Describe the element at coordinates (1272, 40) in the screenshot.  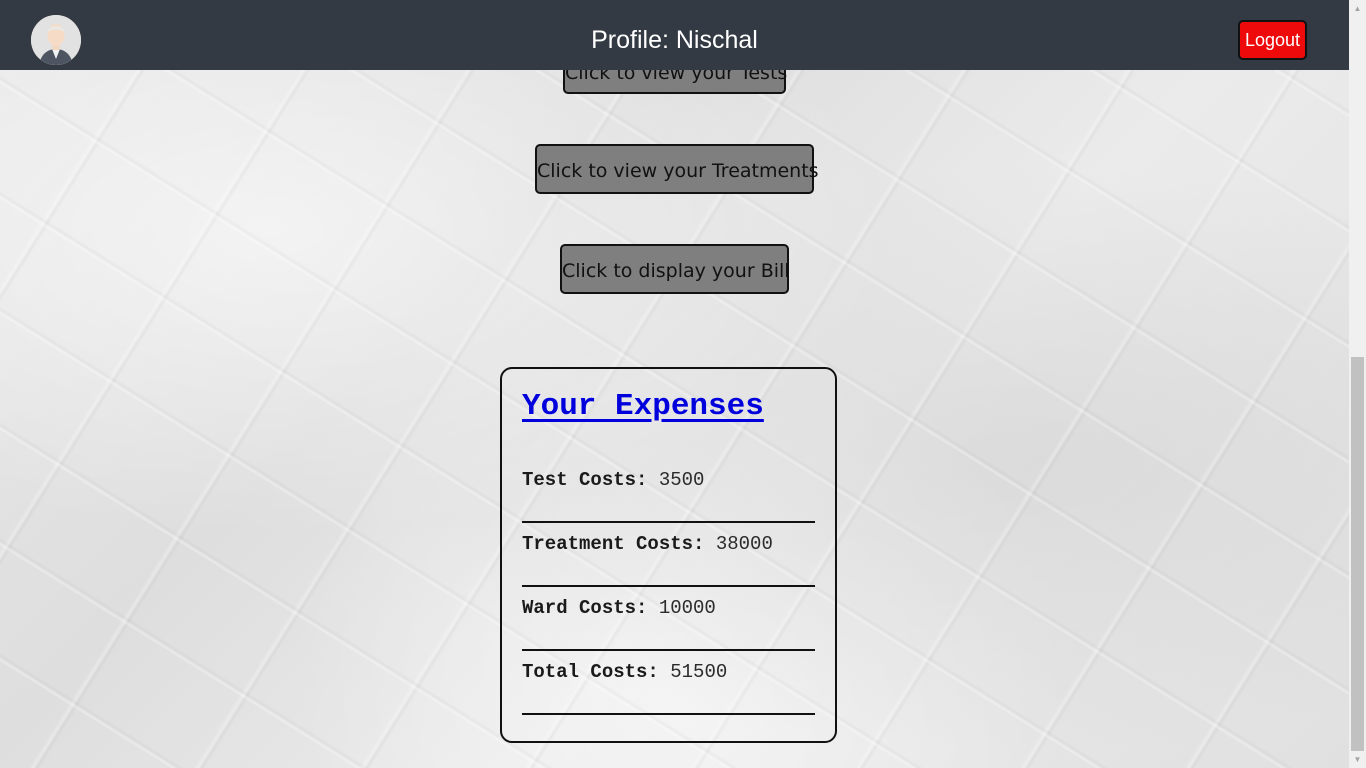
I see `logout-button: Logout` at that location.